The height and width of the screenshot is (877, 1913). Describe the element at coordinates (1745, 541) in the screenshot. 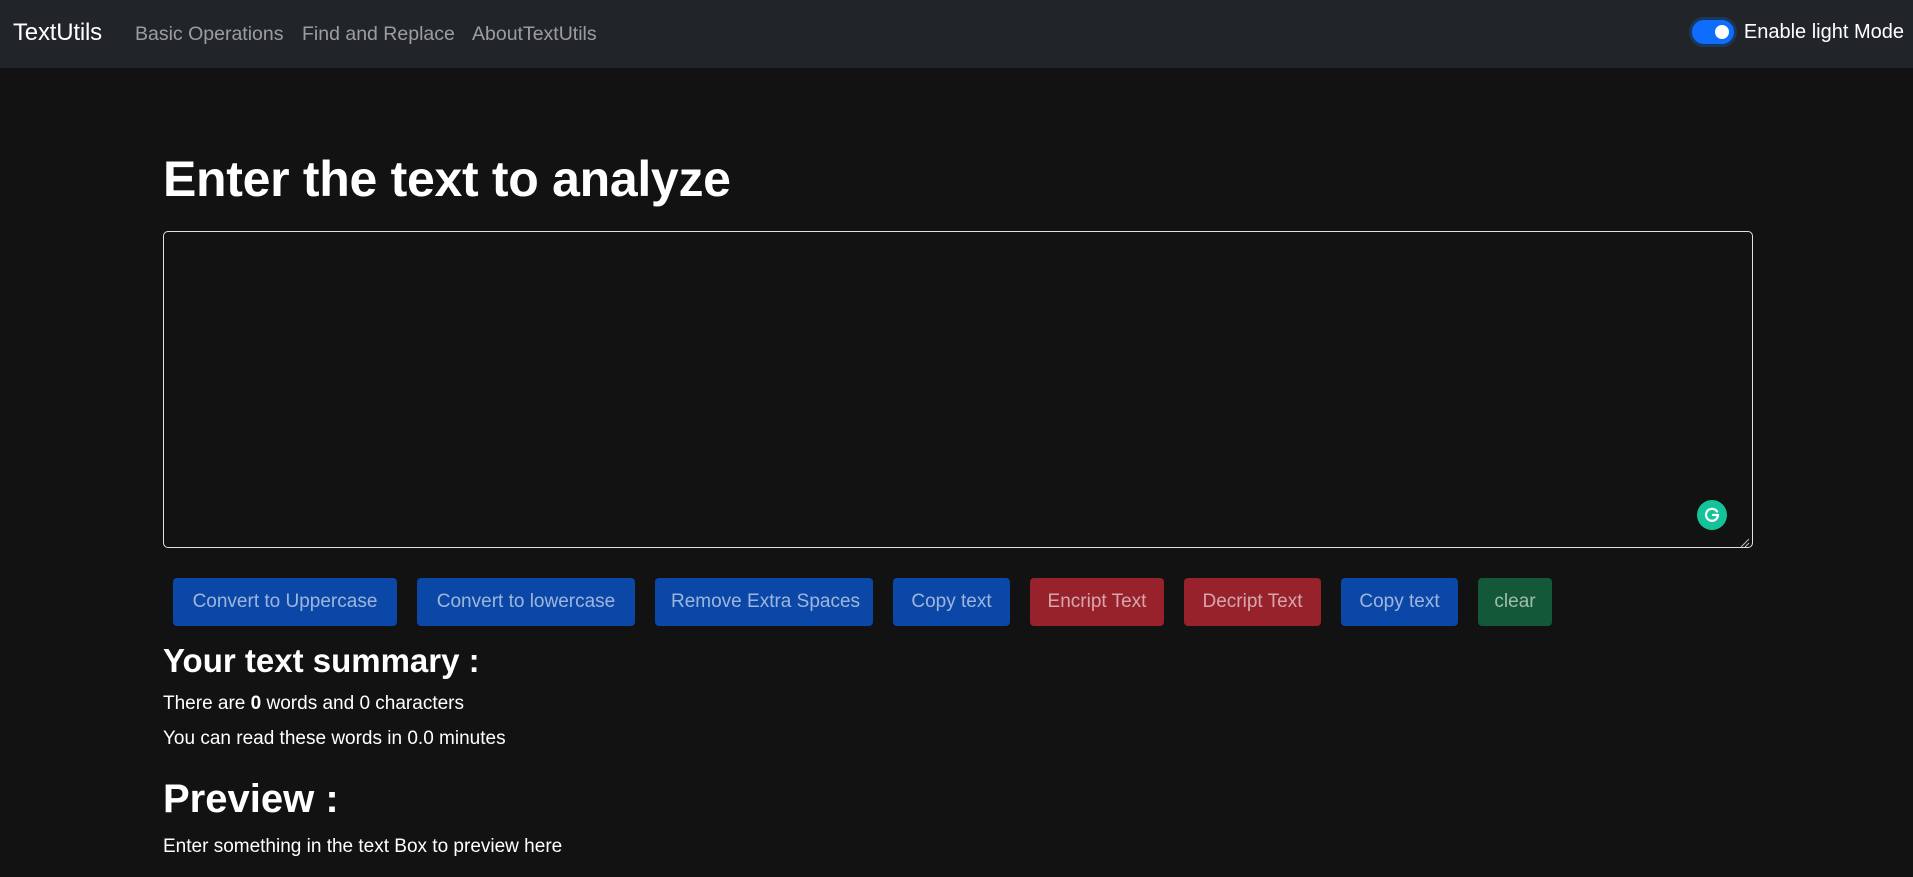

I see `resize-grip-icon` at that location.